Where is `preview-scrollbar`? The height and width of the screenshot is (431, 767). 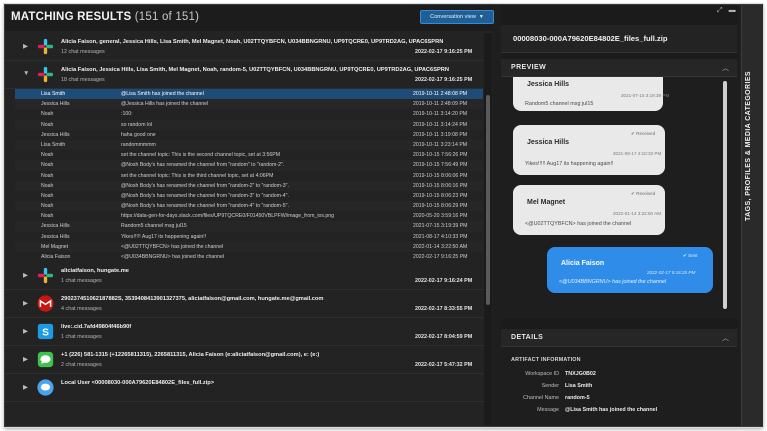
preview-scrollbar is located at coordinates (725, 197).